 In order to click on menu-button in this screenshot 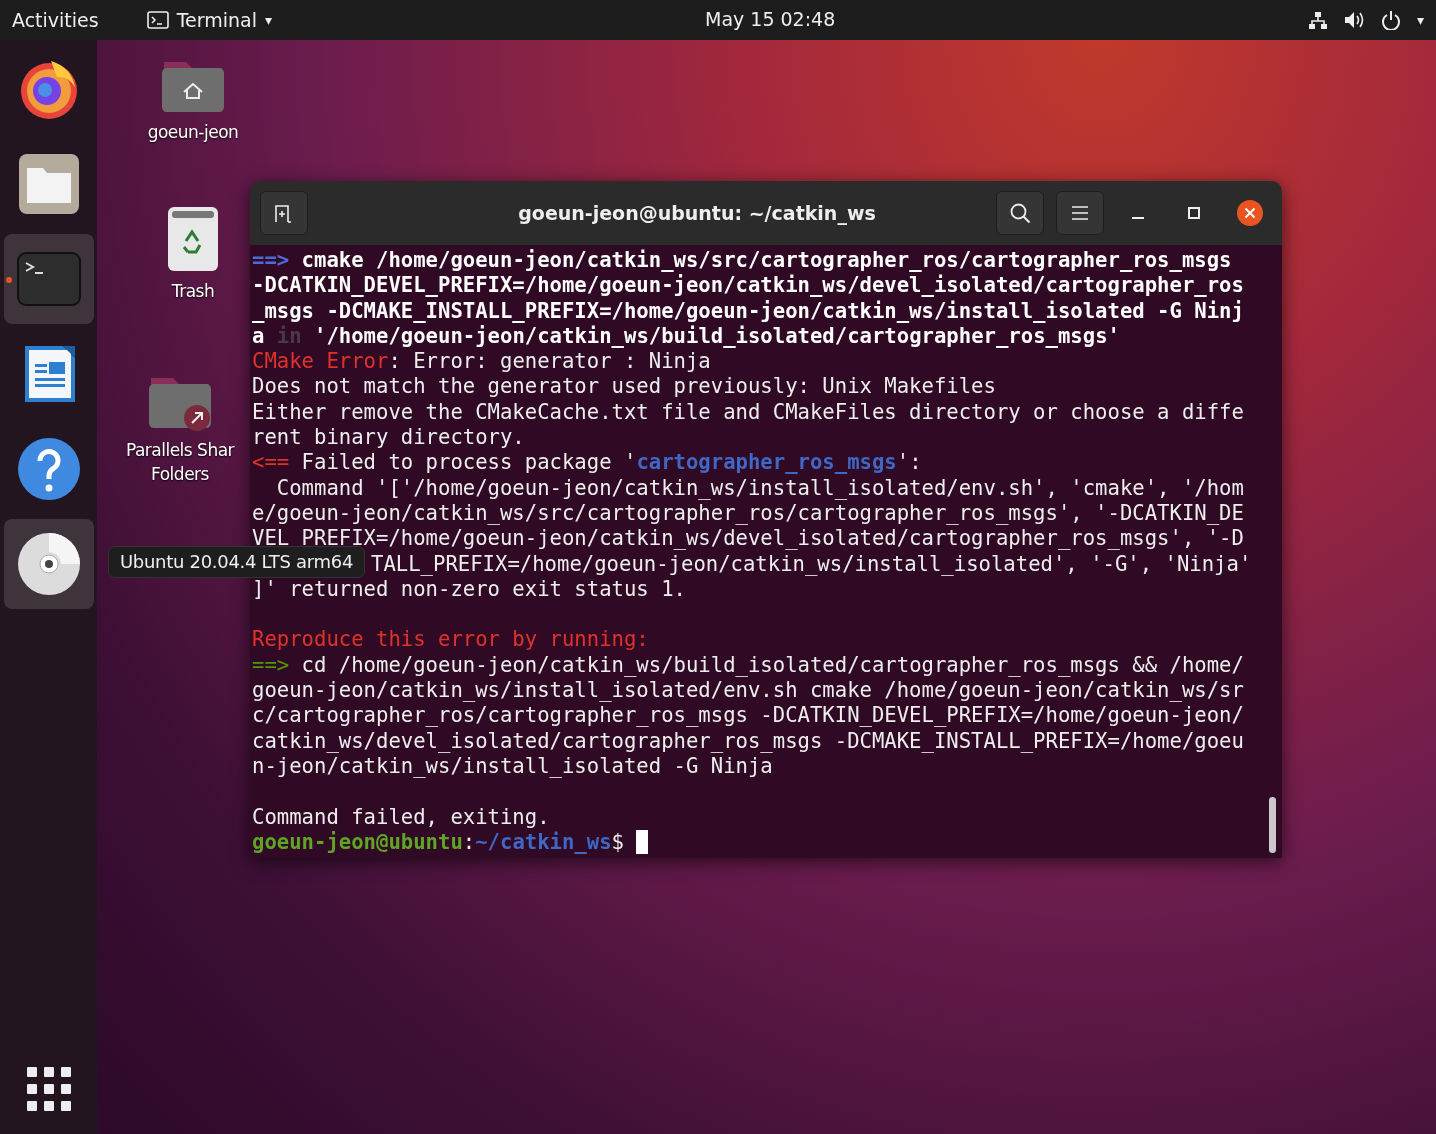, I will do `click(1080, 213)`.